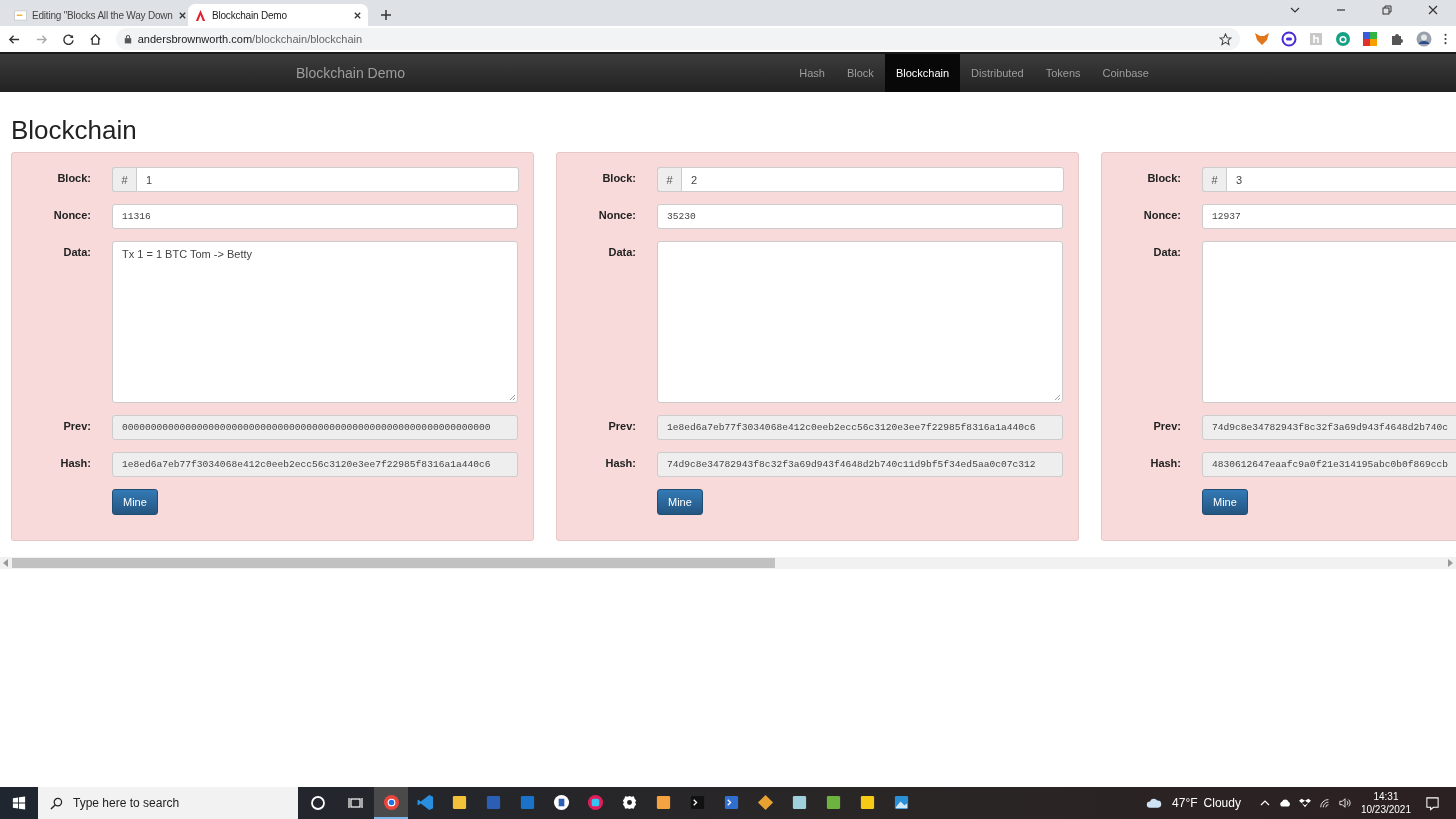  What do you see at coordinates (860, 464) in the screenshot?
I see `hash-field: 74d9c8e34782943f8c32f3a69d943f4648d2b740c11d9bf5f34ed5aa0c07c312` at bounding box center [860, 464].